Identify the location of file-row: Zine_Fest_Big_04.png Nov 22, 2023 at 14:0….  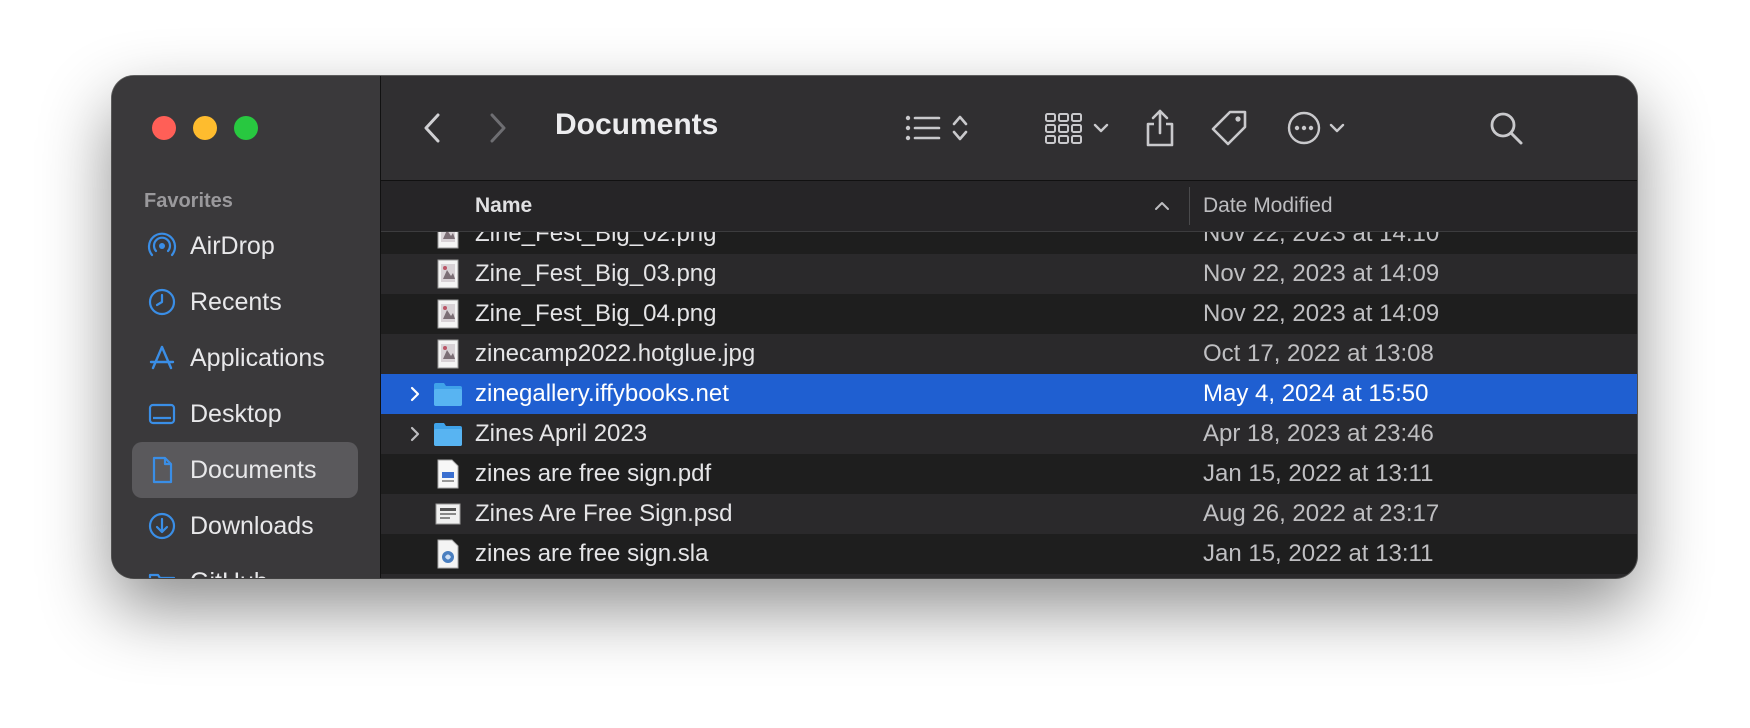
(1009, 314).